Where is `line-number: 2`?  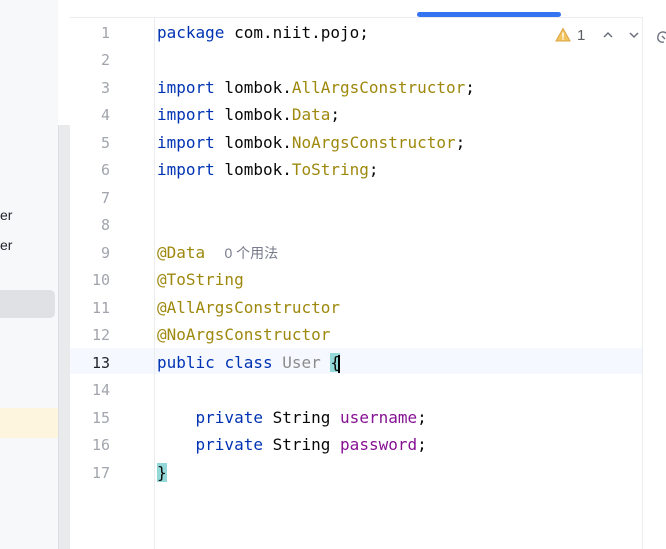 line-number: 2 is located at coordinates (90, 60).